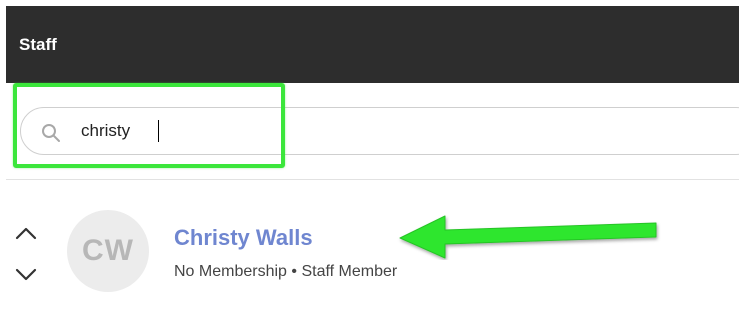  What do you see at coordinates (243, 238) in the screenshot?
I see `staff-name-link: Christy Walls` at bounding box center [243, 238].